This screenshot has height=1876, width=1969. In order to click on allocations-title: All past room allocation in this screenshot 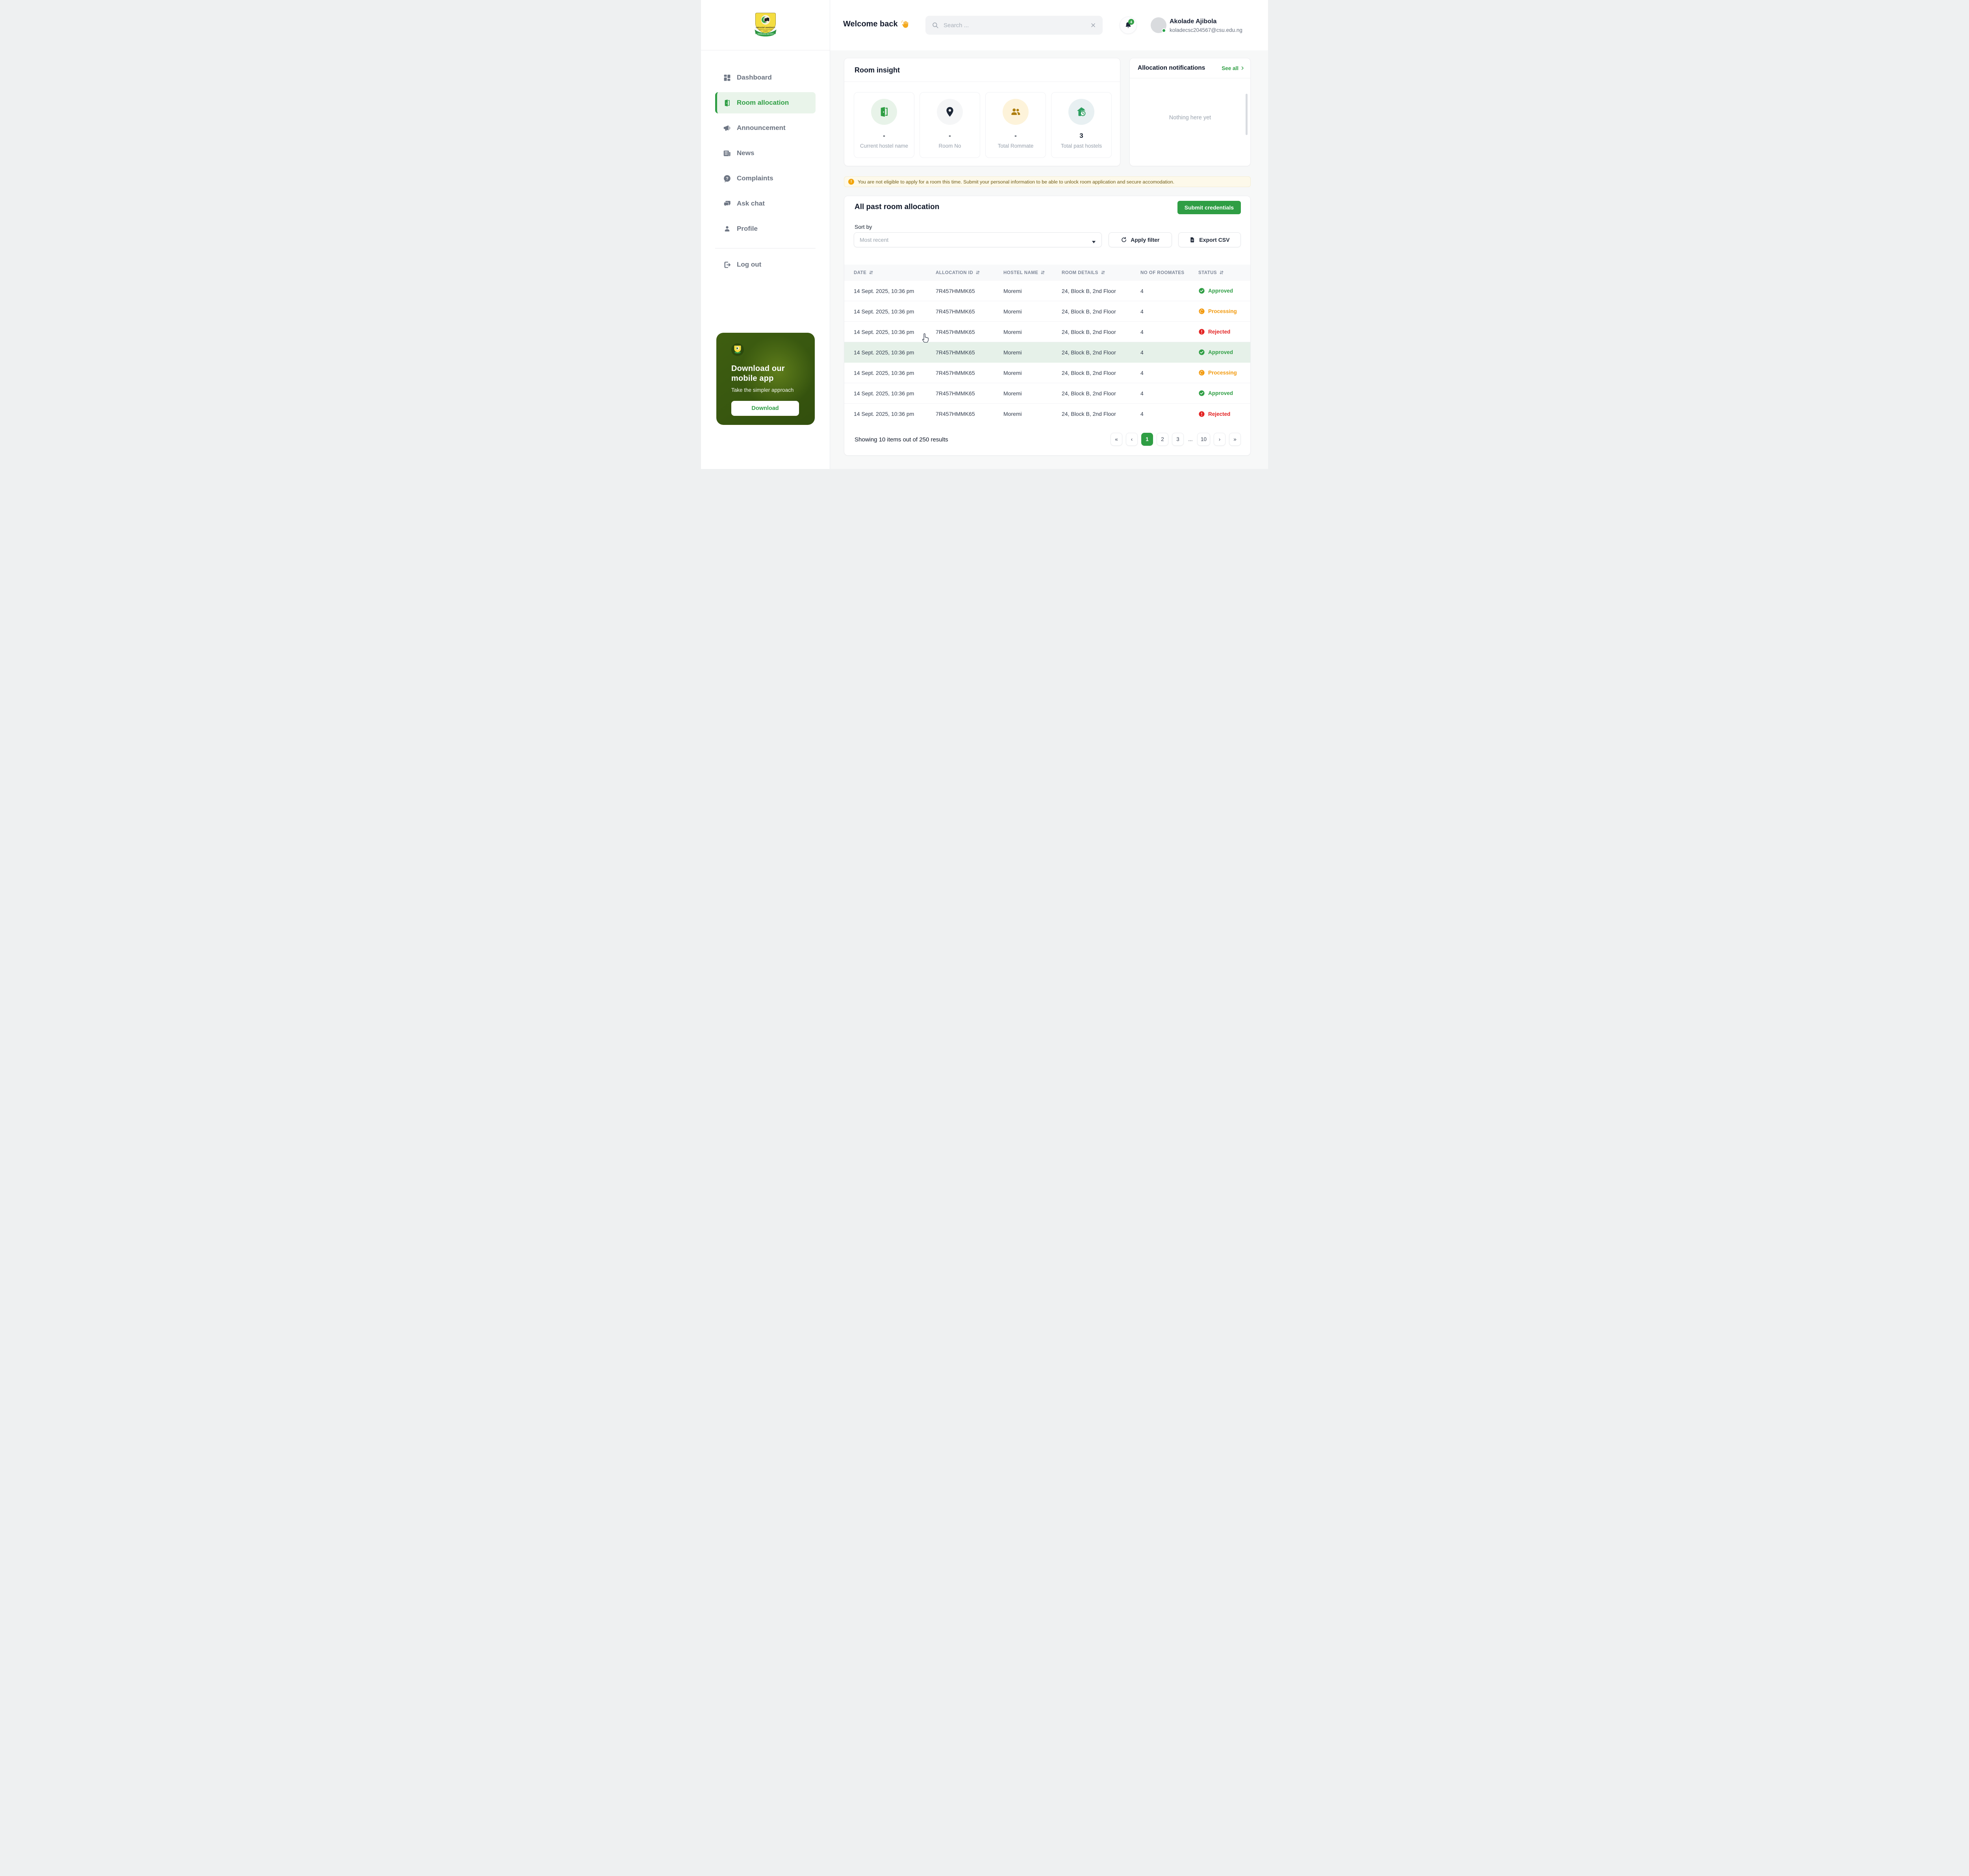, I will do `click(897, 207)`.